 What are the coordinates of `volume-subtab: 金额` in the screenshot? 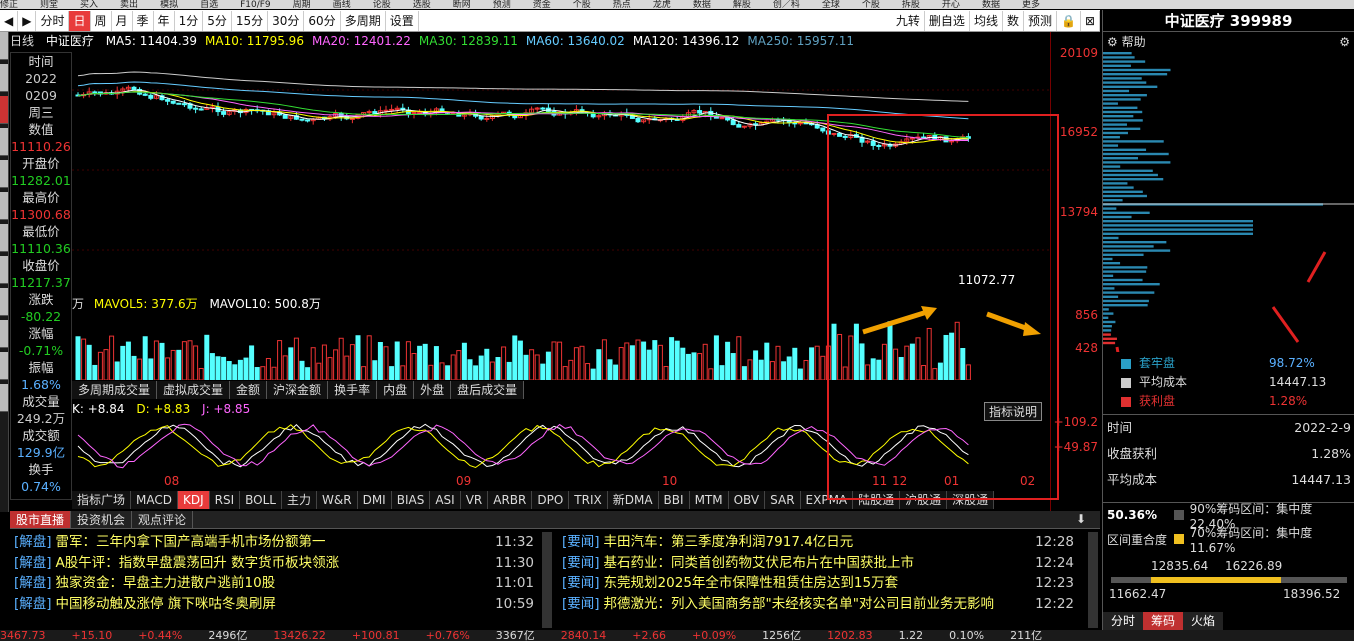 It's located at (249, 390).